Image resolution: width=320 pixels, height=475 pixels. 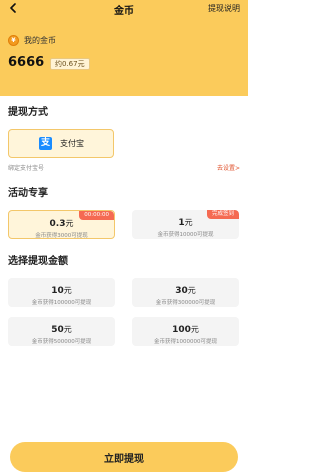 I want to click on activity-card-0: 00:00:00 0.3元 金币获得3000可提现, so click(x=61, y=224).